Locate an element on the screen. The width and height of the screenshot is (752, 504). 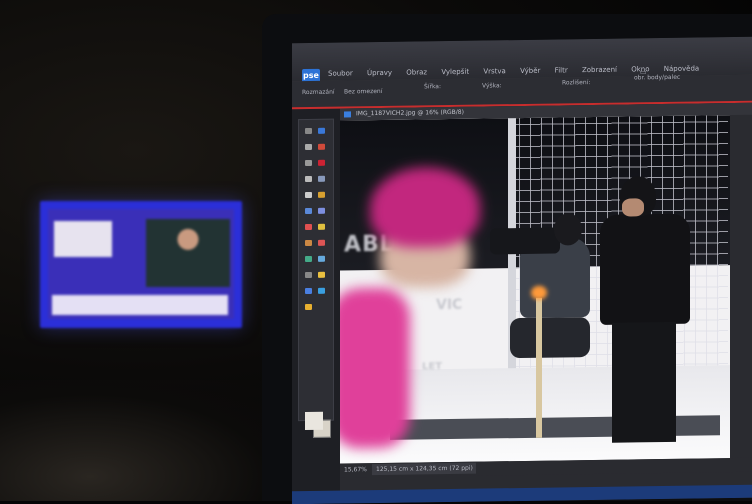
healing-brush-icon is located at coordinates (321, 226).